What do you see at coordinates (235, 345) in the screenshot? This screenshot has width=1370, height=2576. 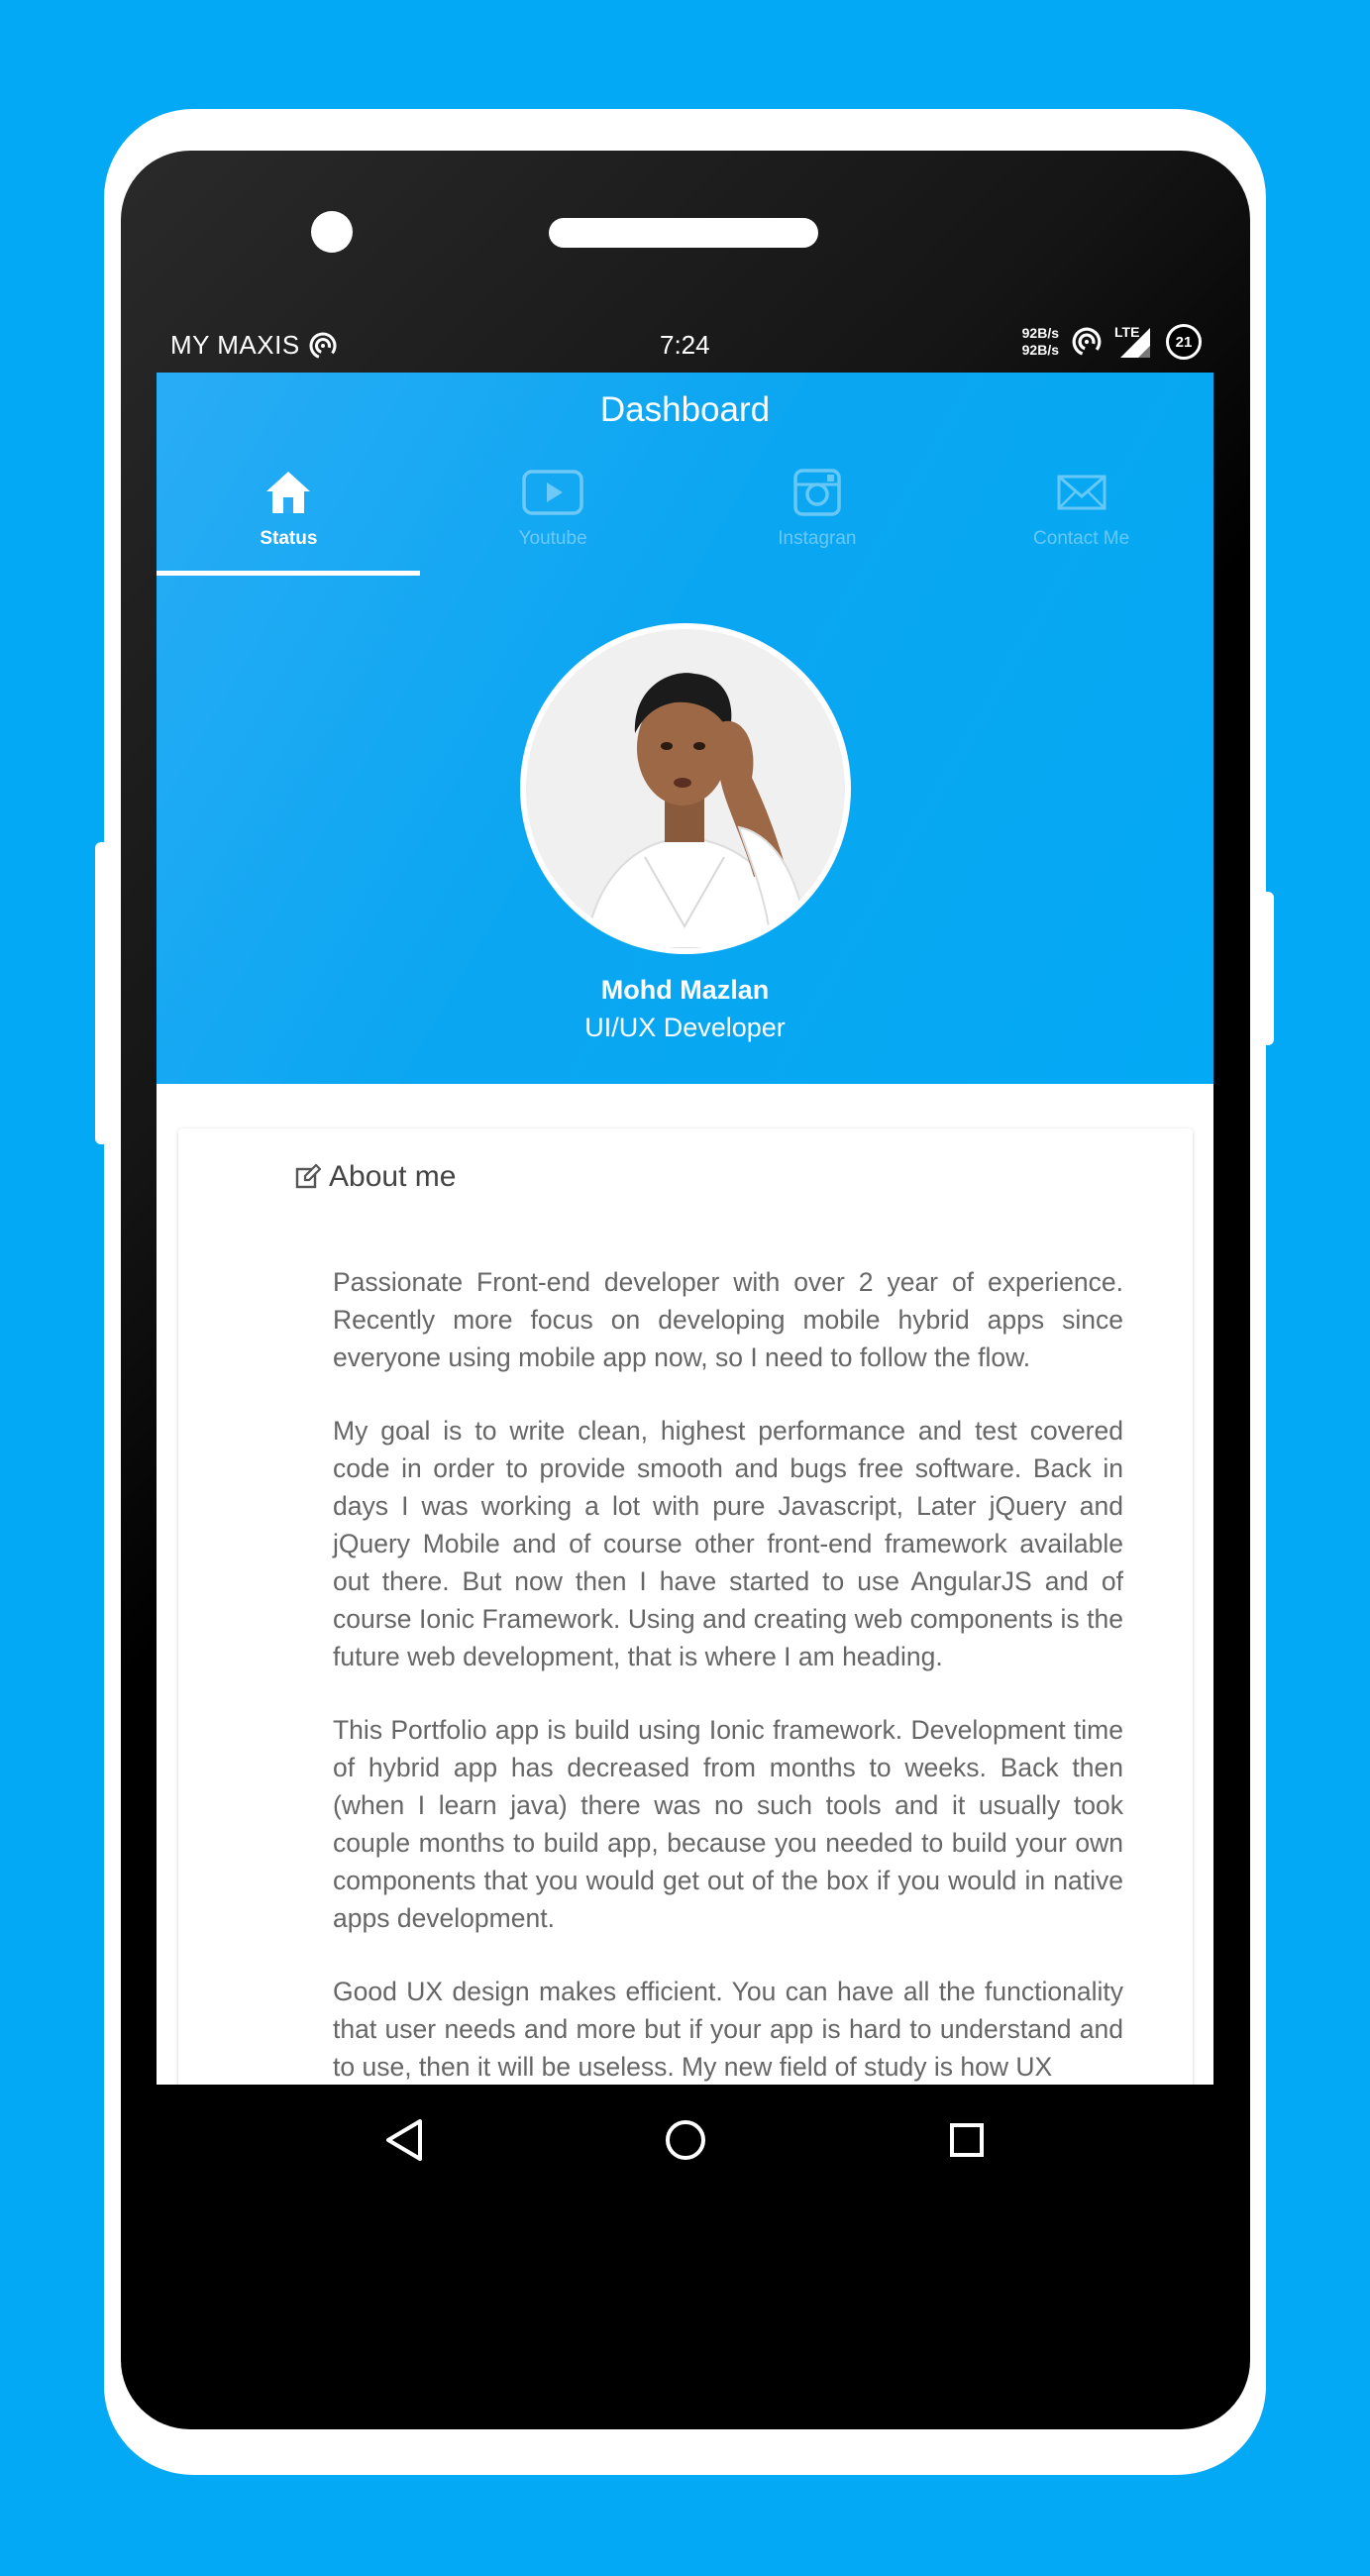 I see `carrier-label: MY MAXIS` at bounding box center [235, 345].